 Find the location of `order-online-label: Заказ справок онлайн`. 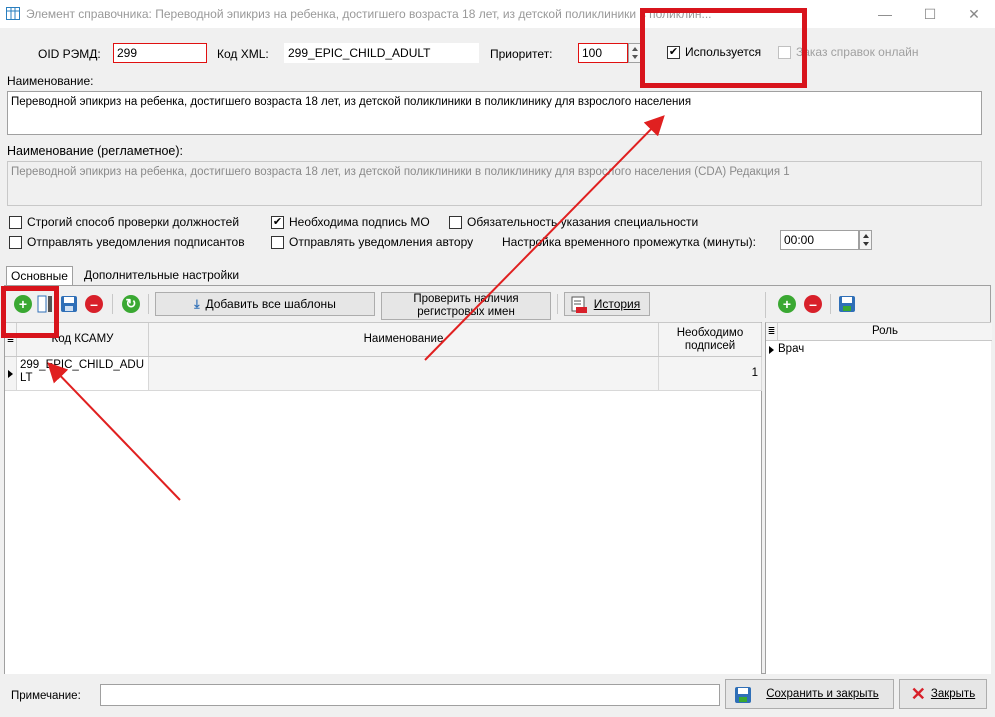

order-online-label: Заказ справок онлайн is located at coordinates (857, 52).